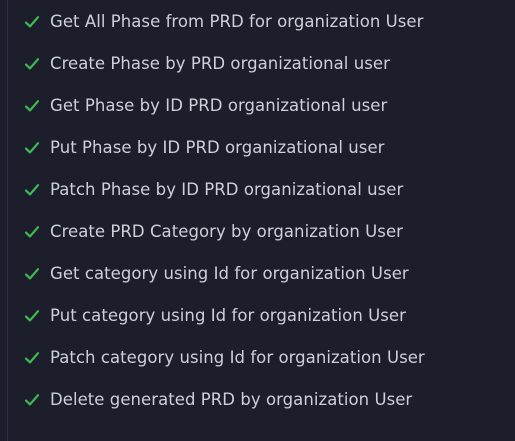 Image resolution: width=515 pixels, height=441 pixels. I want to click on test-row: Get Phase by ID PRD organizational user, so click(257, 106).